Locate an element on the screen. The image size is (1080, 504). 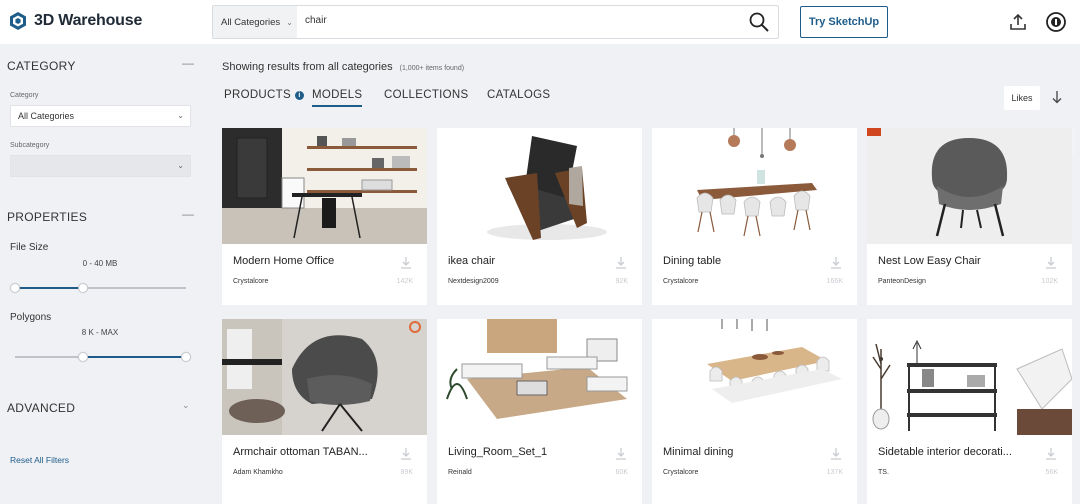
model-card: Modern Home Office Crystalcore 142K is located at coordinates (324, 216).